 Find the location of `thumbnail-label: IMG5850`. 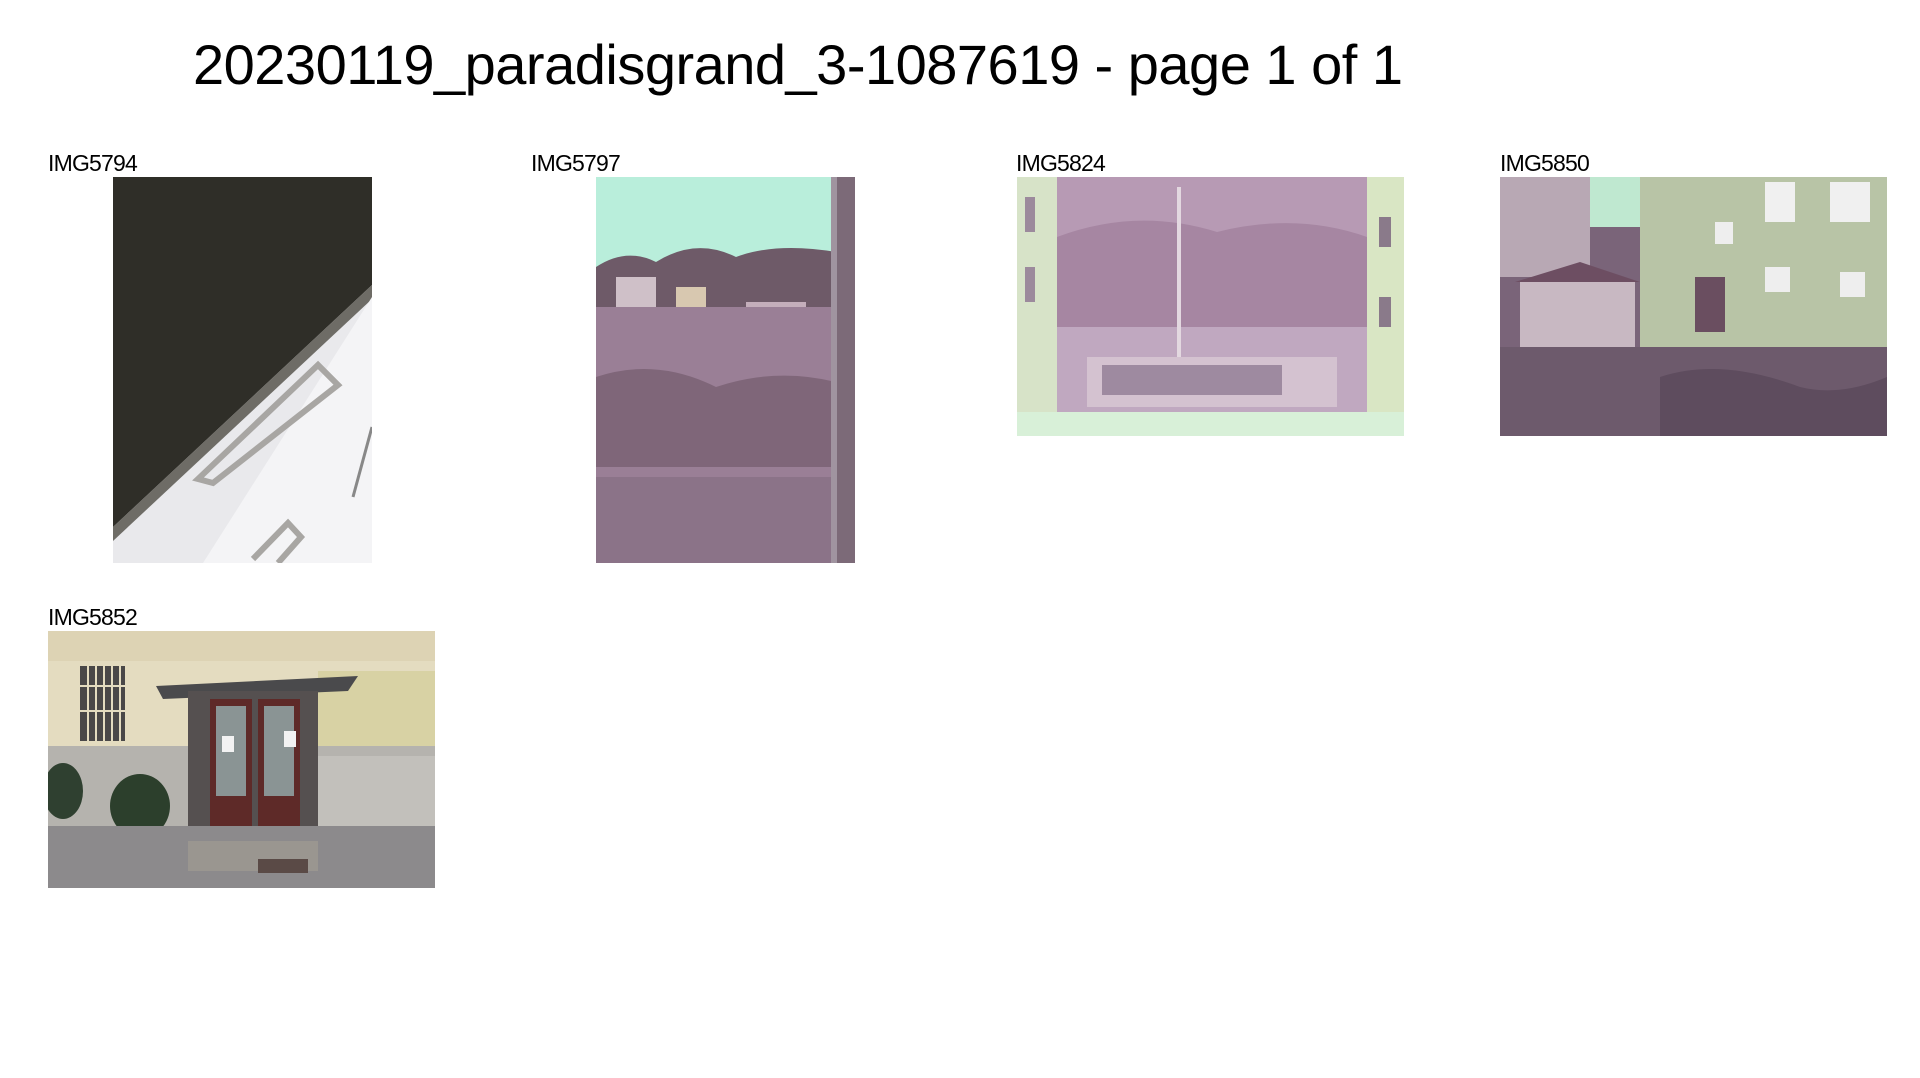

thumbnail-label: IMG5850 is located at coordinates (1545, 163).